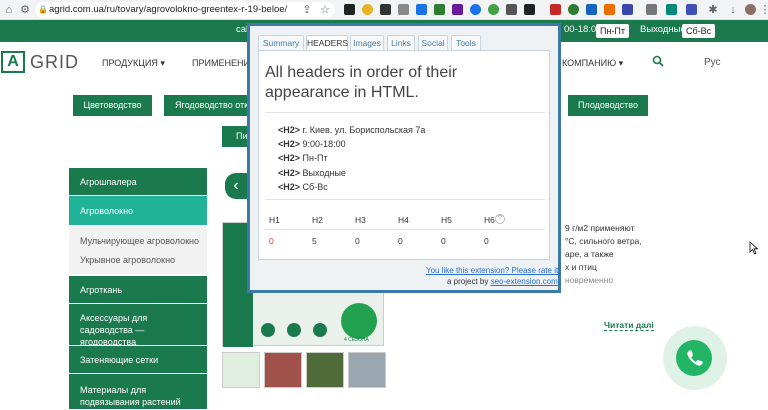 This screenshot has height=410, width=768. Describe the element at coordinates (629, 325) in the screenshot. I see `read-more-link: Читати далі` at that location.